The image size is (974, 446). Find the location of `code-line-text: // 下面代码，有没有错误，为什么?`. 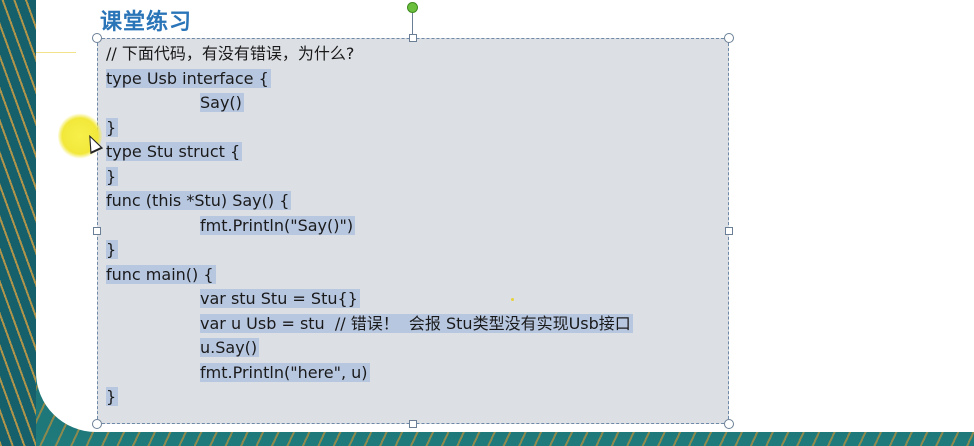

code-line-text: // 下面代码，有没有错误，为什么? is located at coordinates (230, 53).